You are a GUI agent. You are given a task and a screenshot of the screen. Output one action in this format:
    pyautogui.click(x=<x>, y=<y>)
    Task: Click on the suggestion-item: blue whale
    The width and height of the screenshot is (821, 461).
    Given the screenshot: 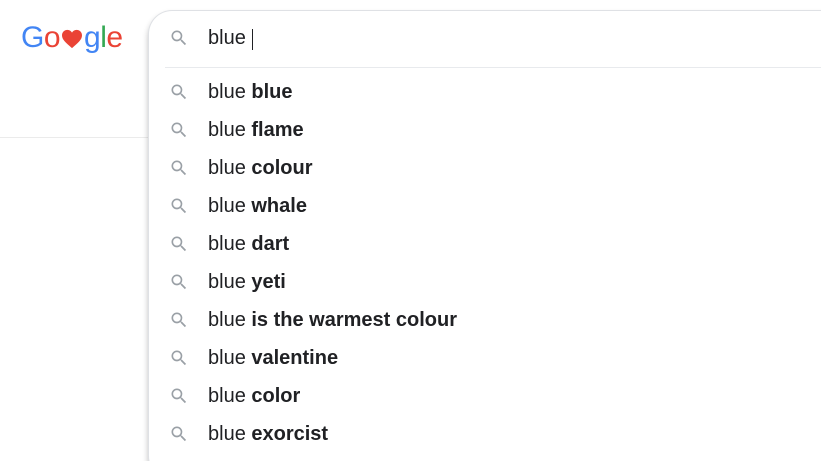 What is the action you would take?
    pyautogui.click(x=485, y=206)
    